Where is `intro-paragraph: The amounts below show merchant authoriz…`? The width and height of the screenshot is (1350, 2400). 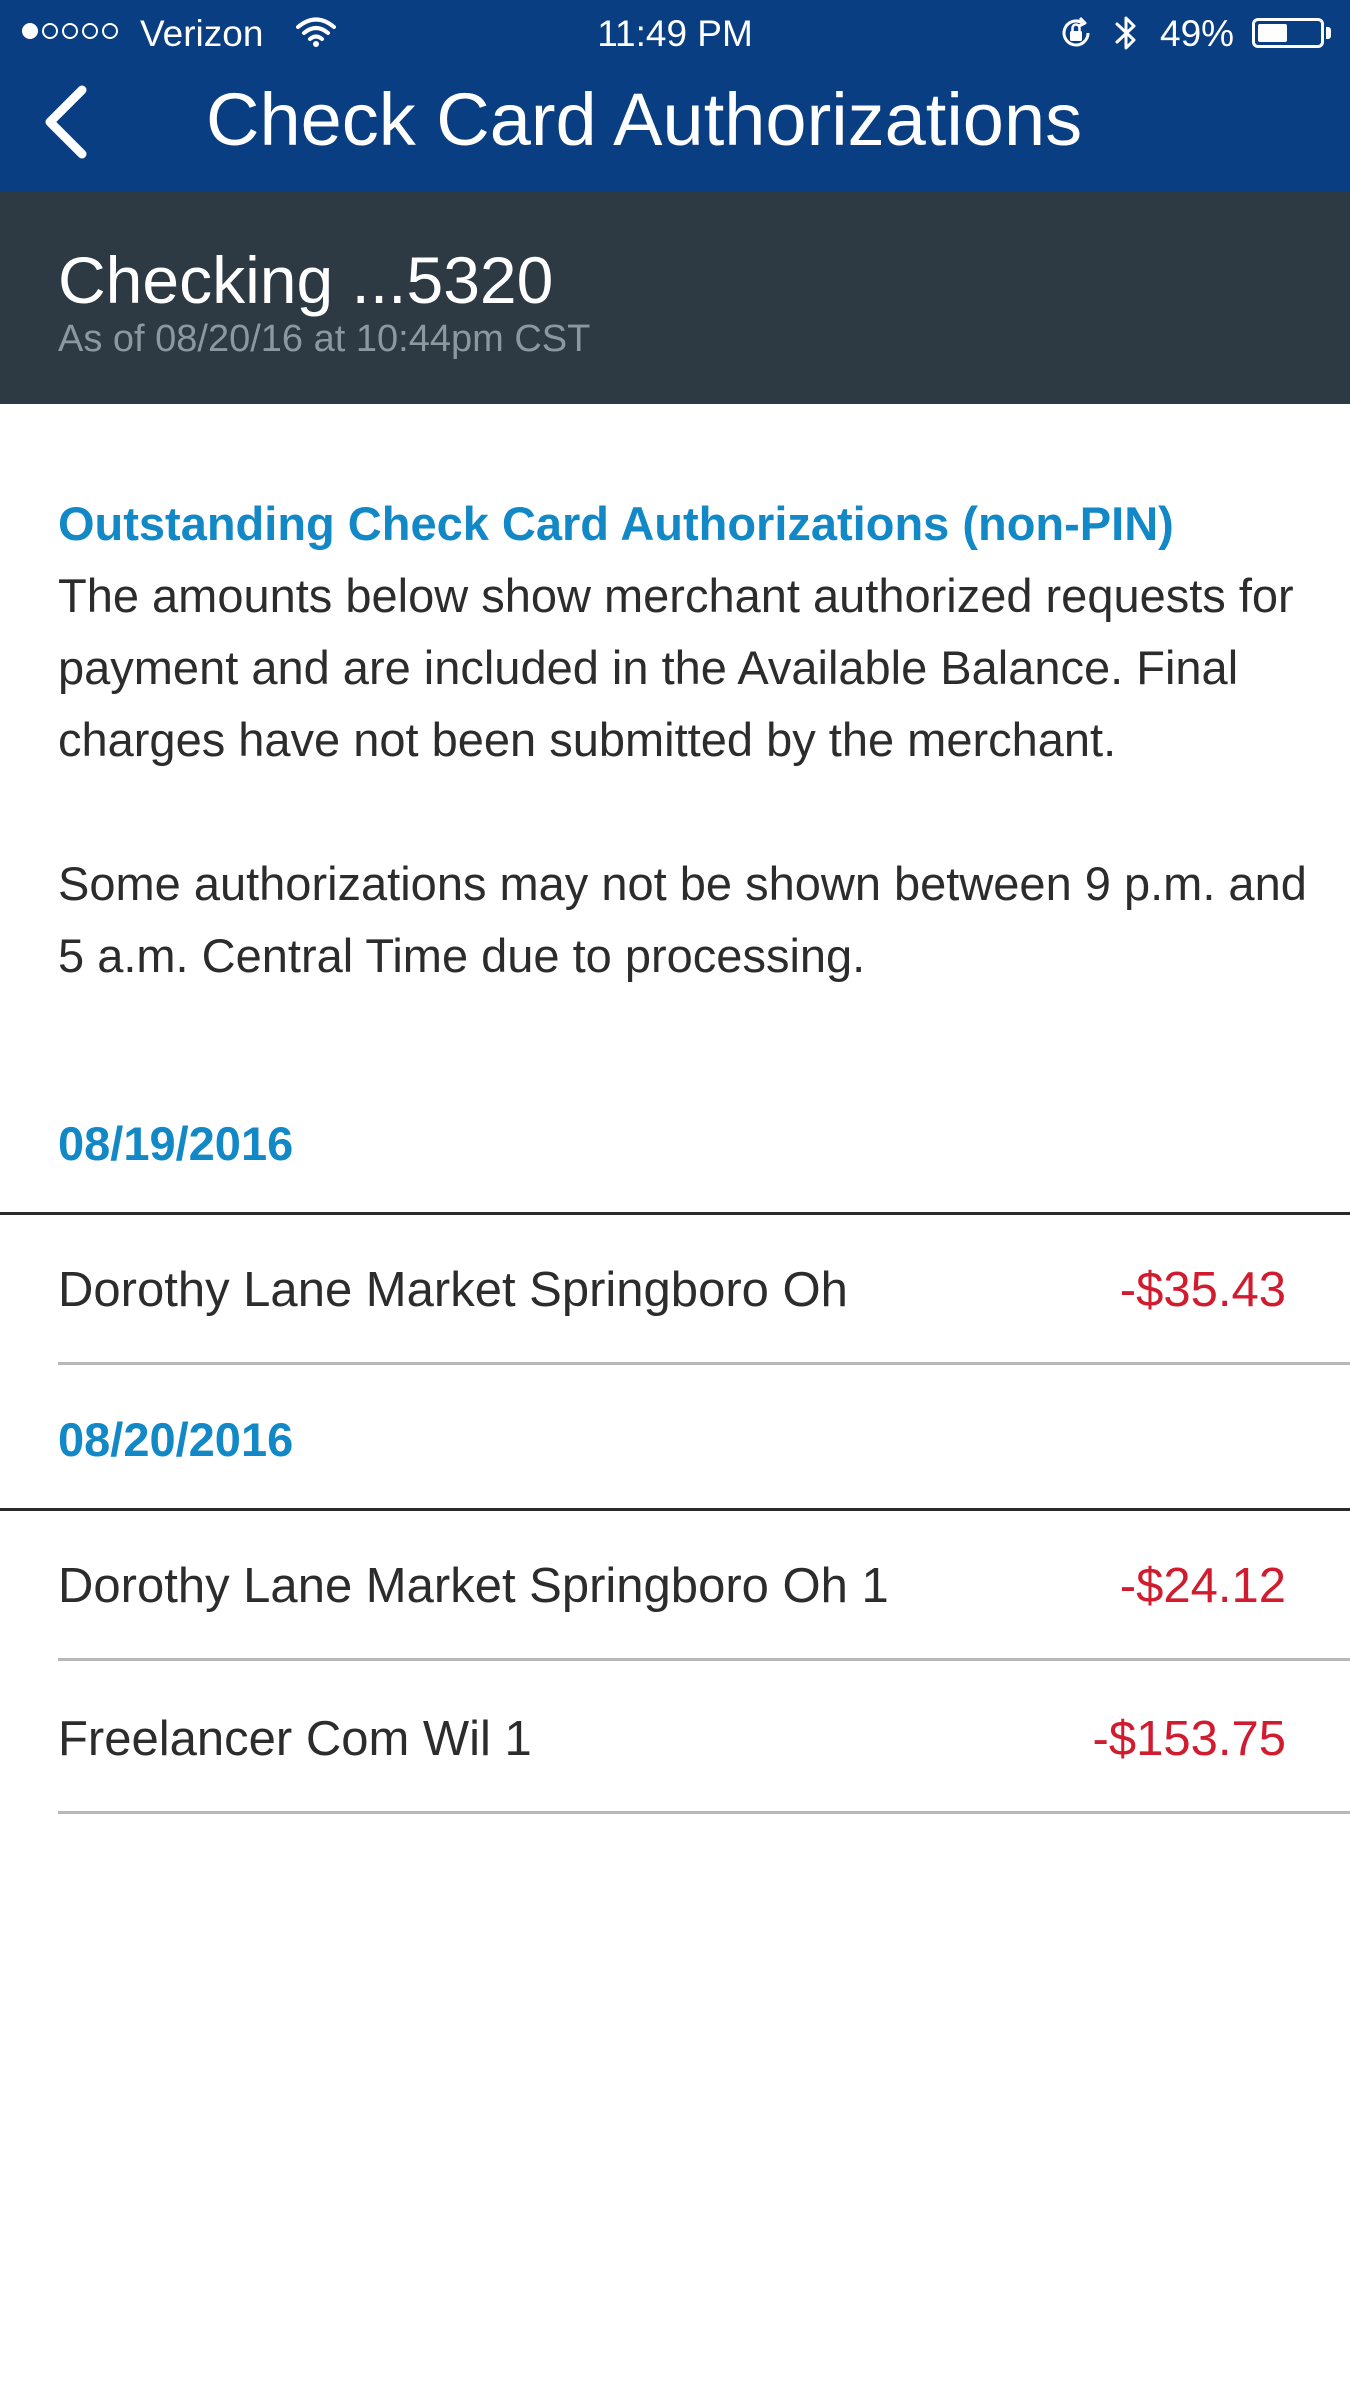
intro-paragraph: The amounts below show merchant authoriz… is located at coordinates (676, 667).